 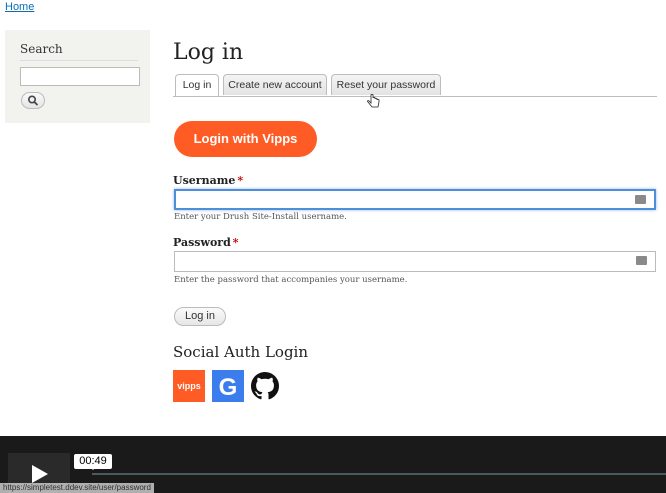 What do you see at coordinates (386, 84) in the screenshot?
I see `tab-reset-password: Reset your password` at bounding box center [386, 84].